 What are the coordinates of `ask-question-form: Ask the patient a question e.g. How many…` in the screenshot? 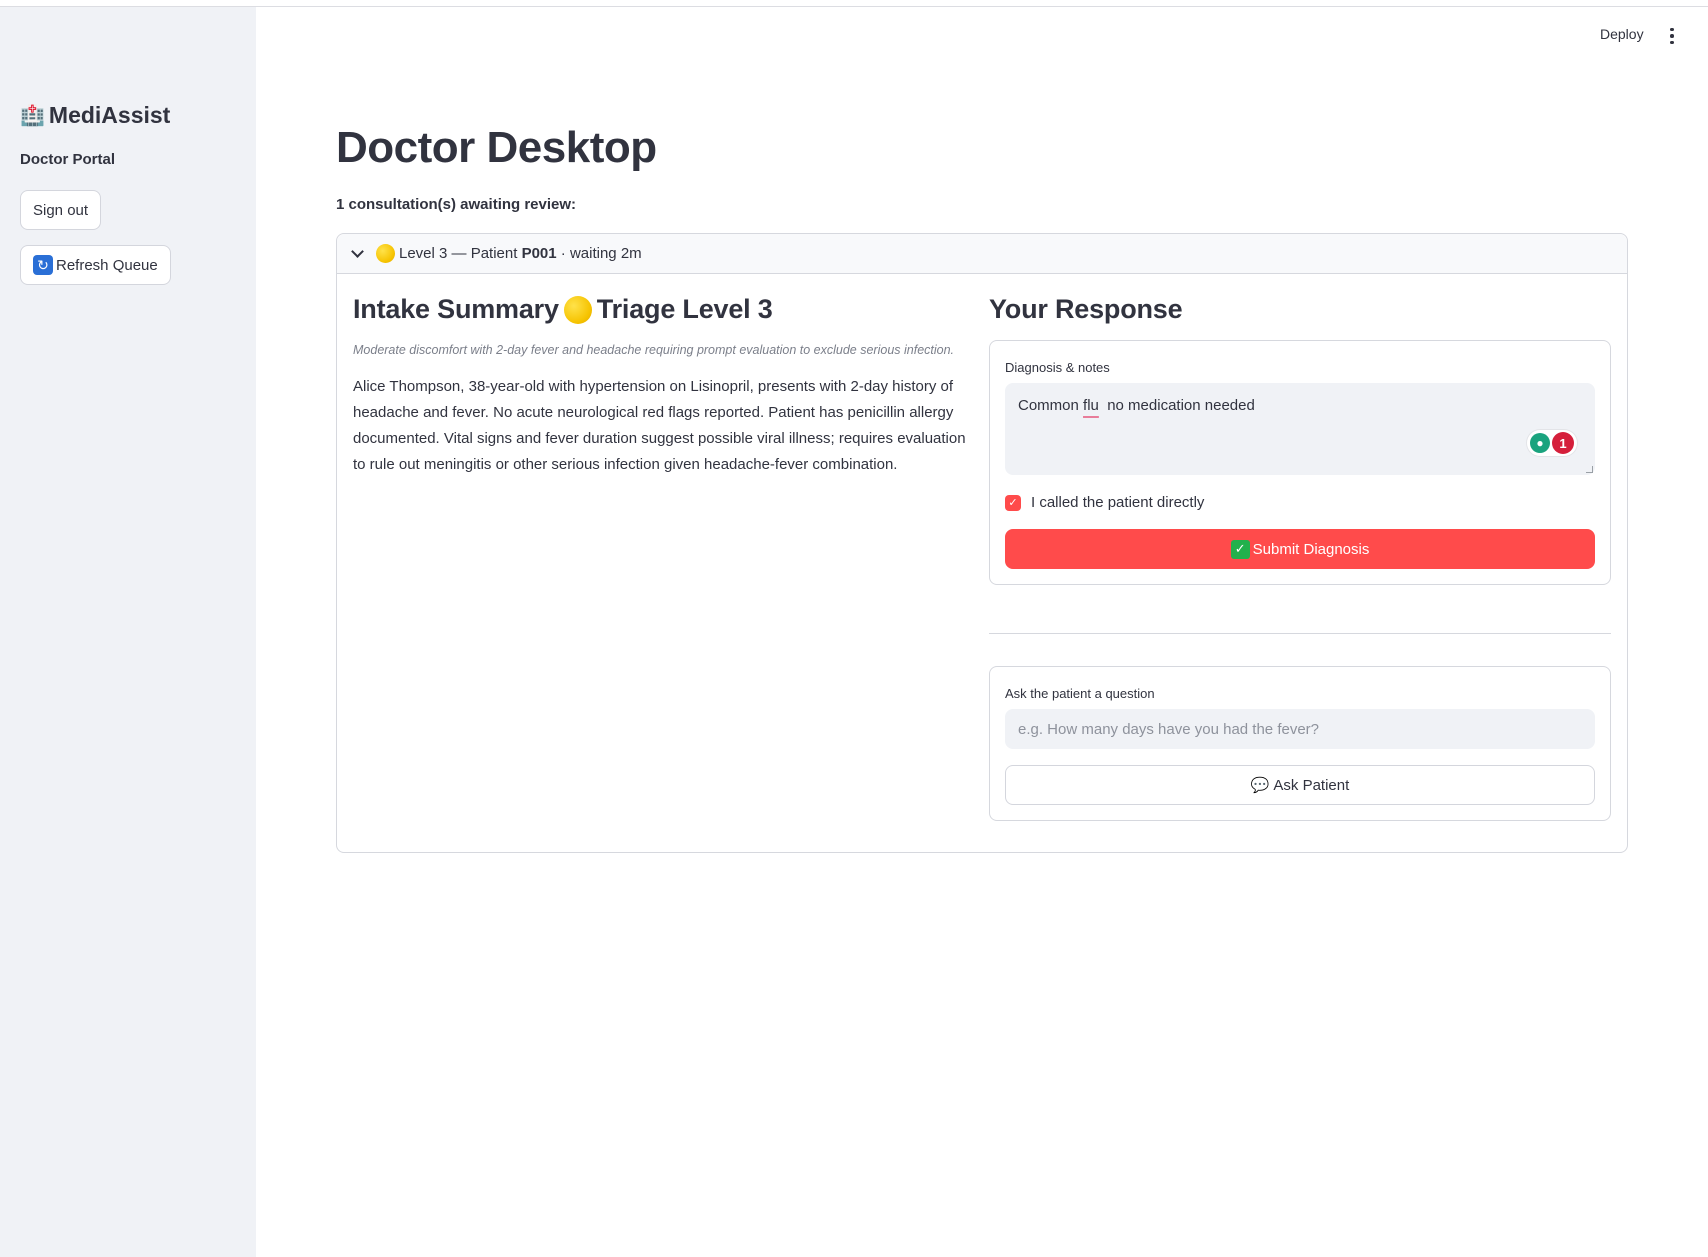 It's located at (1300, 743).